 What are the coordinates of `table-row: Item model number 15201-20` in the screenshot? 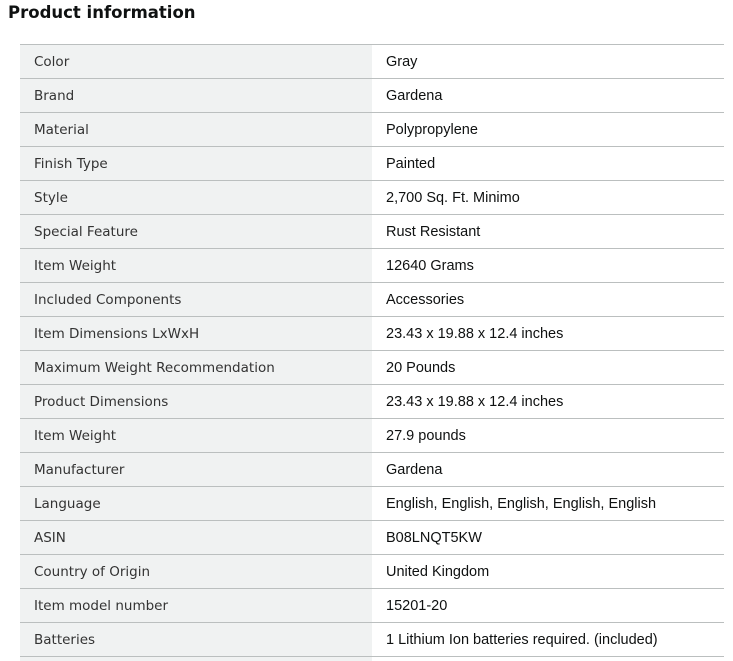 It's located at (372, 606).